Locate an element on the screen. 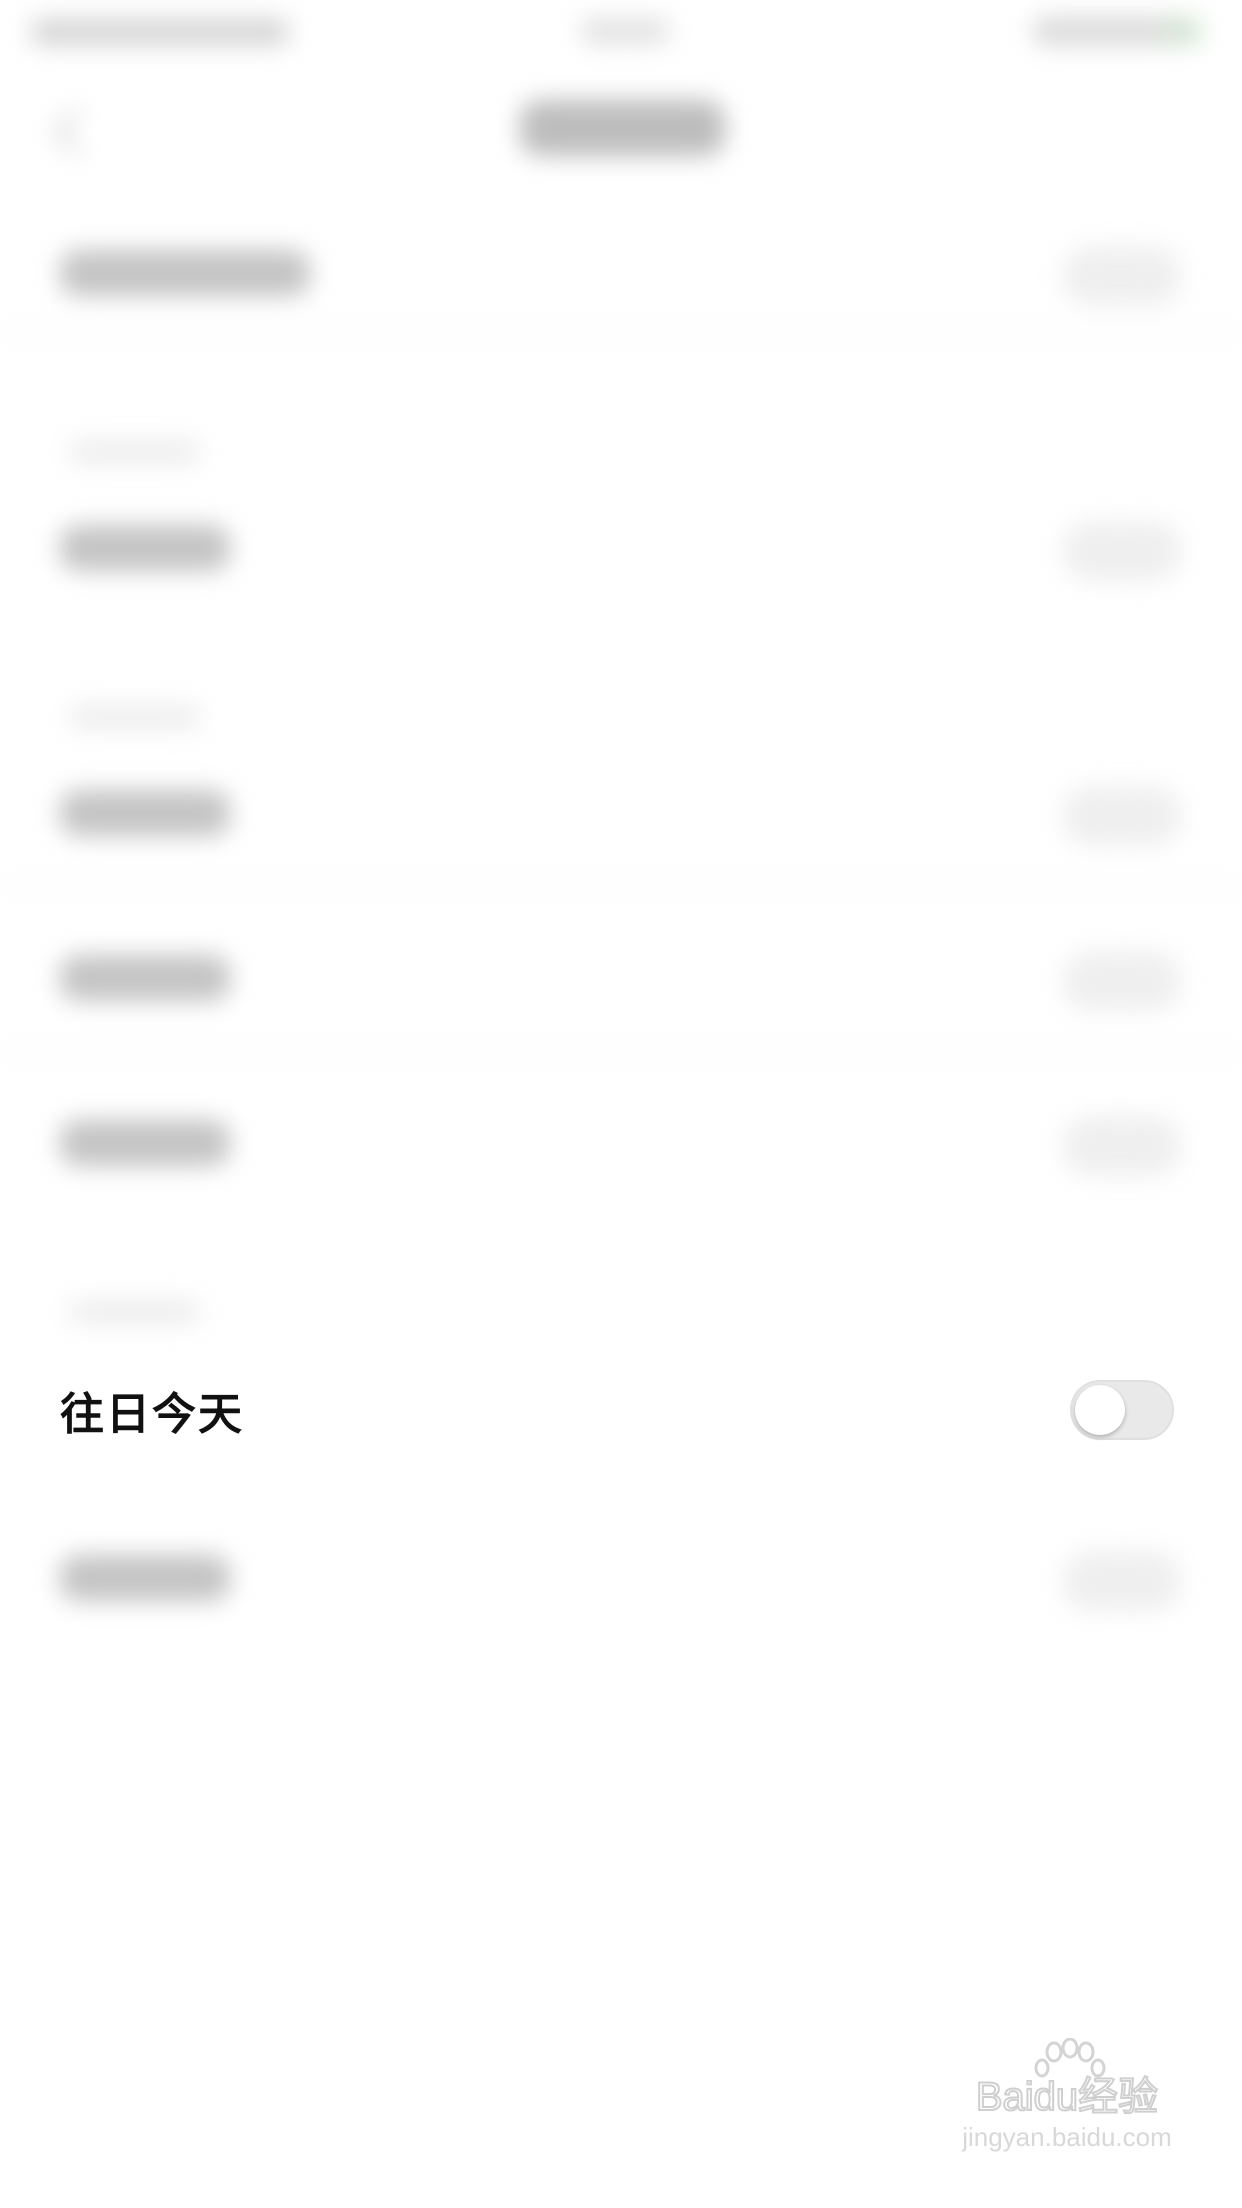  status-bar-battery is located at coordinates (1117, 31).